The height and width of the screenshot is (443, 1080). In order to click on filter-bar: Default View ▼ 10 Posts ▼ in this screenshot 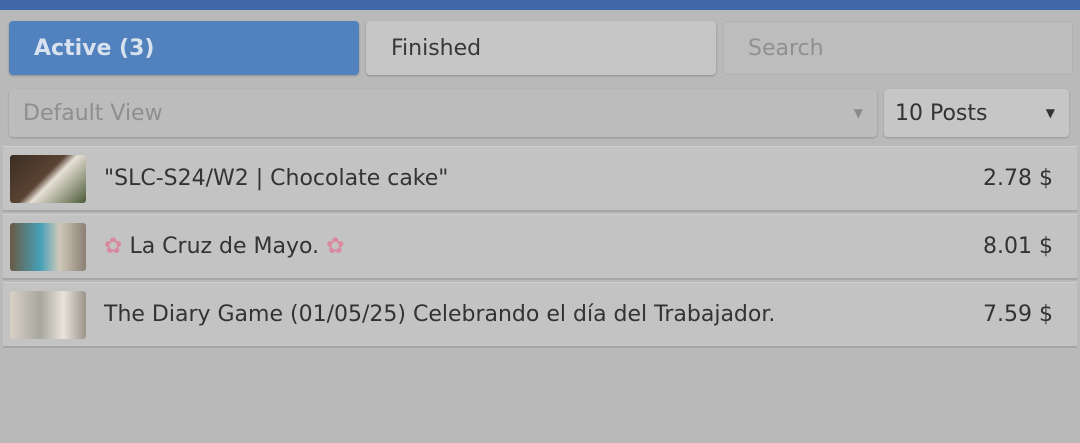, I will do `click(539, 113)`.